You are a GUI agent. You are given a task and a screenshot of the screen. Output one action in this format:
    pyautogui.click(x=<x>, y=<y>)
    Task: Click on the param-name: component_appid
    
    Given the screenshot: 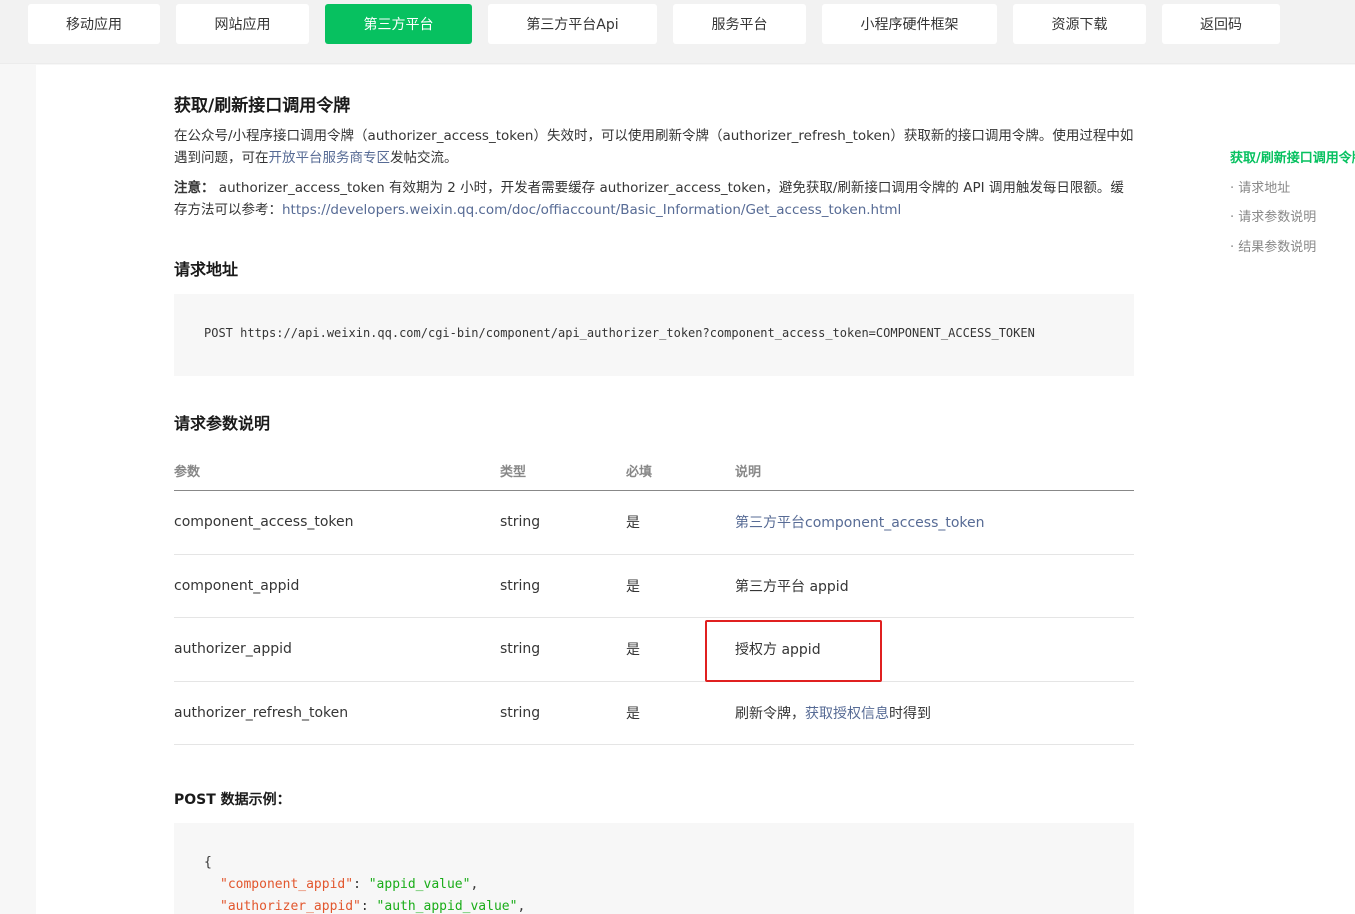 What is the action you would take?
    pyautogui.click(x=237, y=585)
    